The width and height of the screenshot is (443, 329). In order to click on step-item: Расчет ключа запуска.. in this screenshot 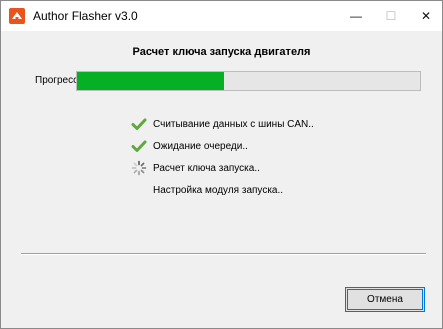, I will do `click(222, 168)`.